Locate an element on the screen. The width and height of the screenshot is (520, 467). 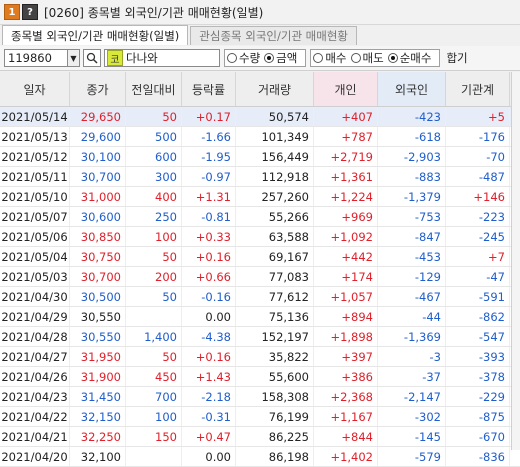
cell-individual: +844 is located at coordinates (346, 436).